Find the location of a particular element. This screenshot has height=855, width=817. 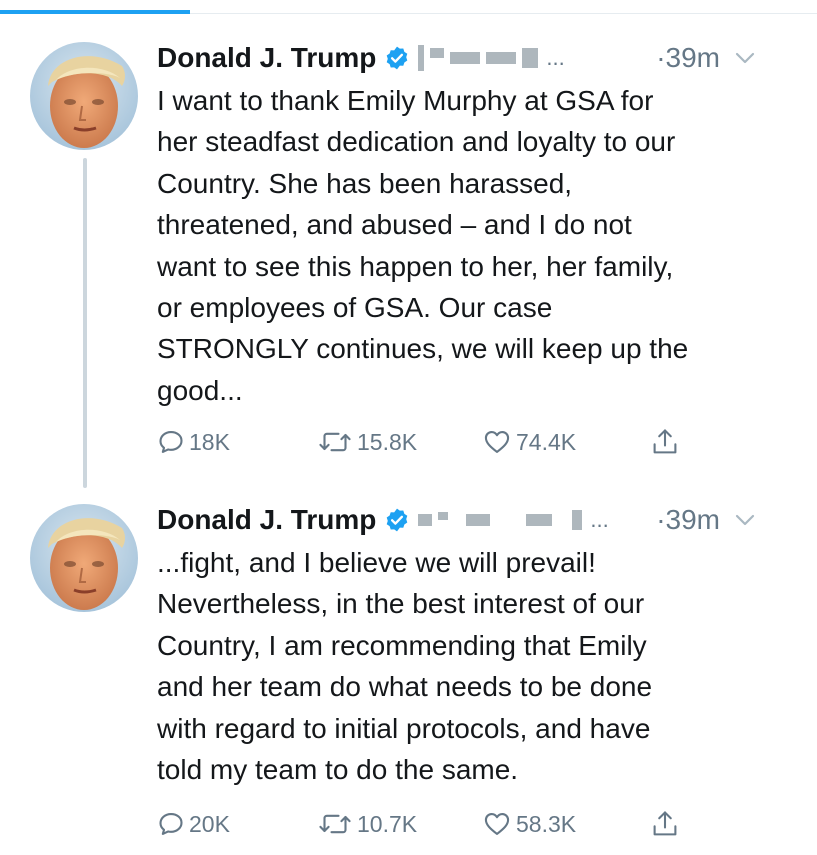

tweet-actions: 20K 10.7K 58.3K is located at coordinates (477, 824).